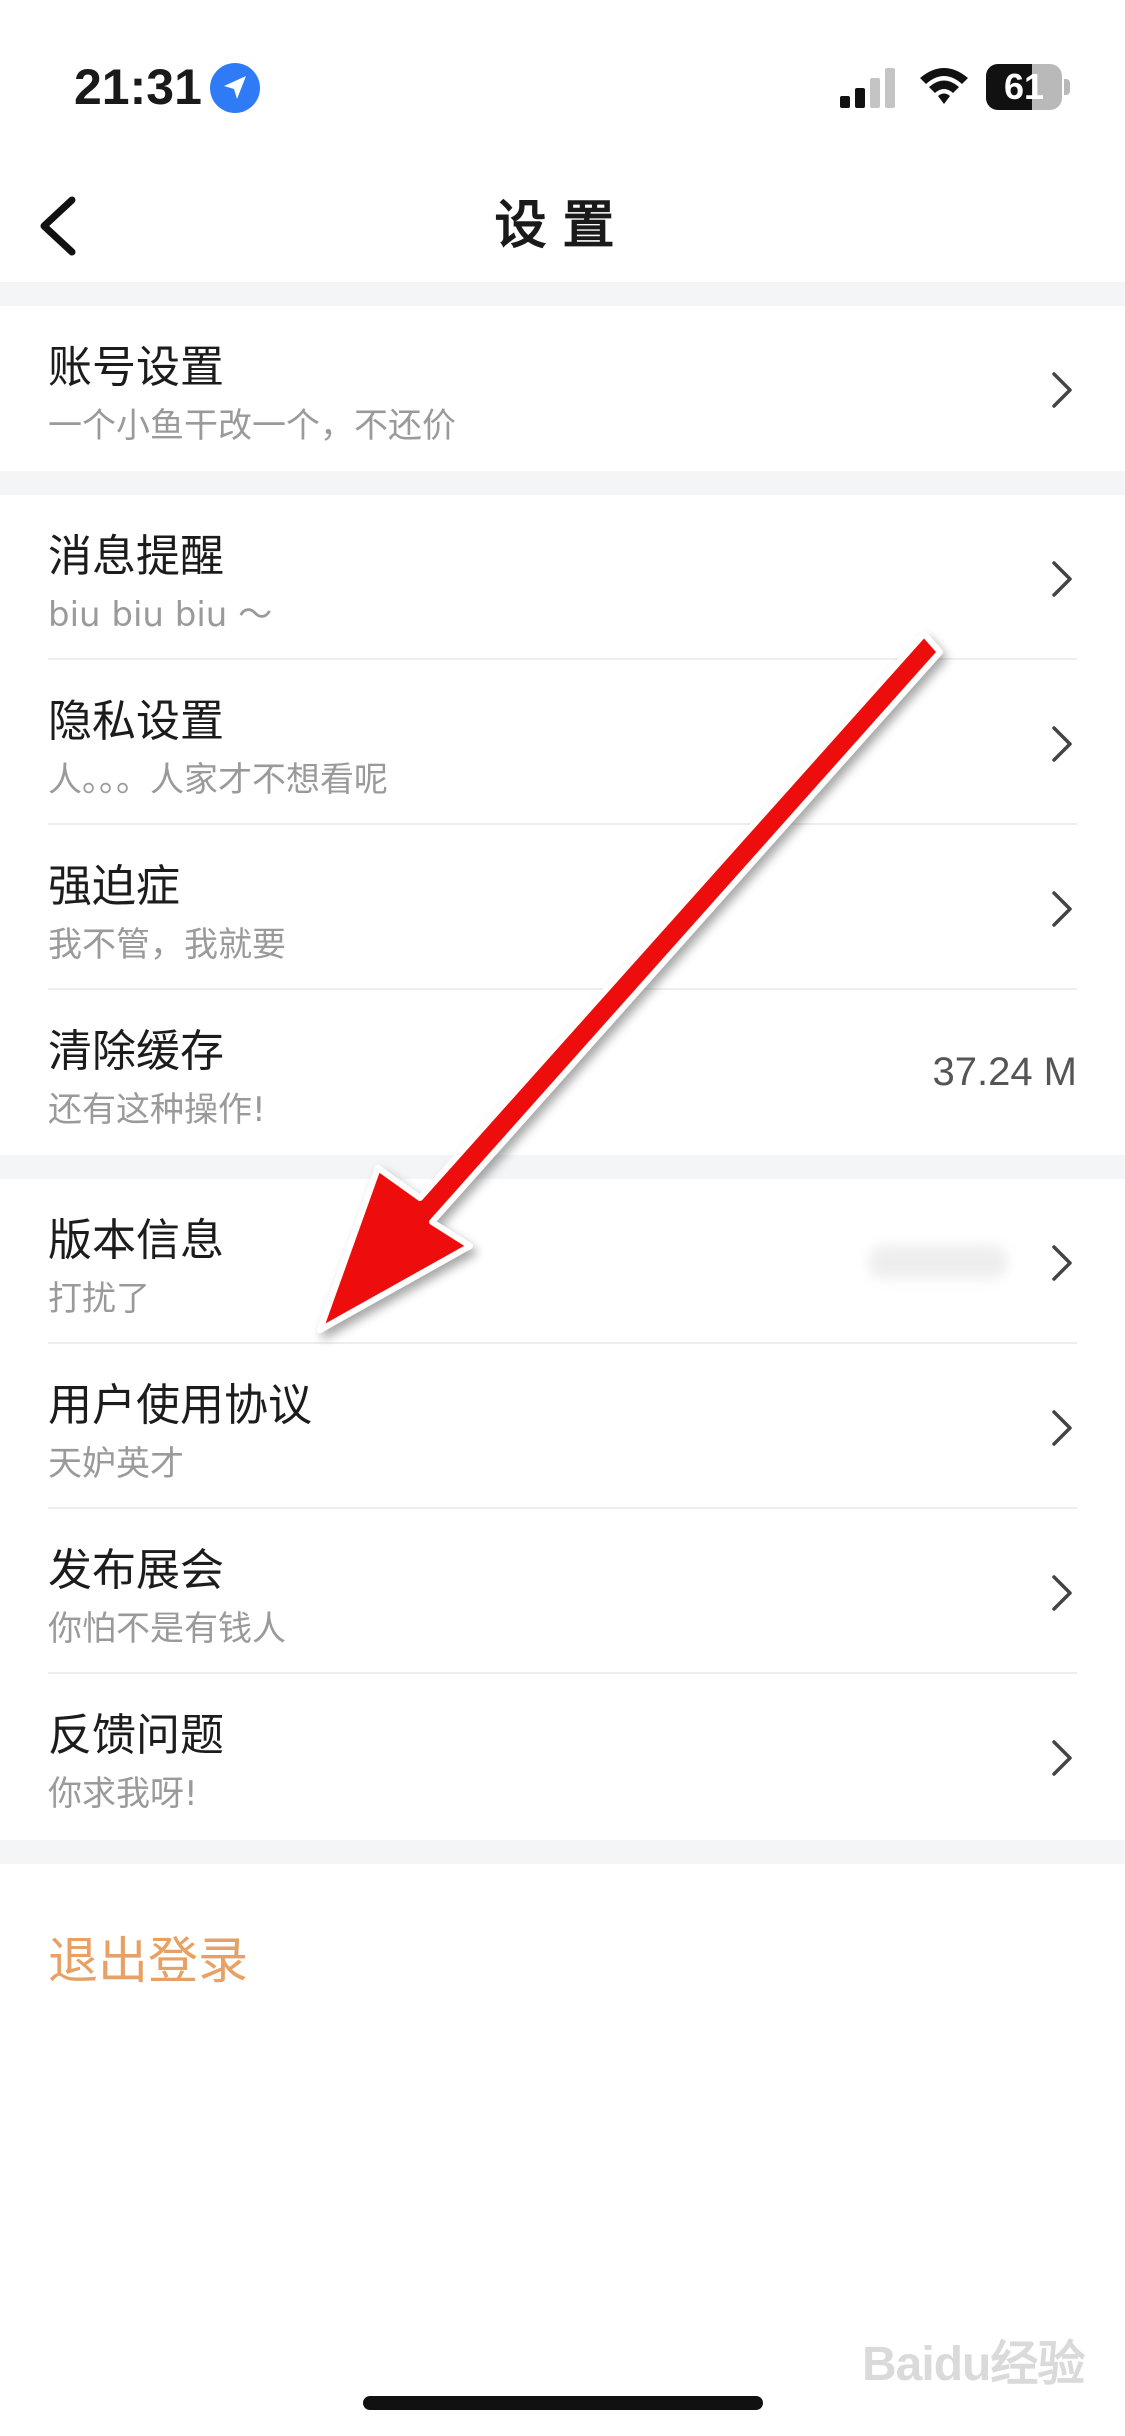 The height and width of the screenshot is (2436, 1125). I want to click on wifi-icon, so click(944, 86).